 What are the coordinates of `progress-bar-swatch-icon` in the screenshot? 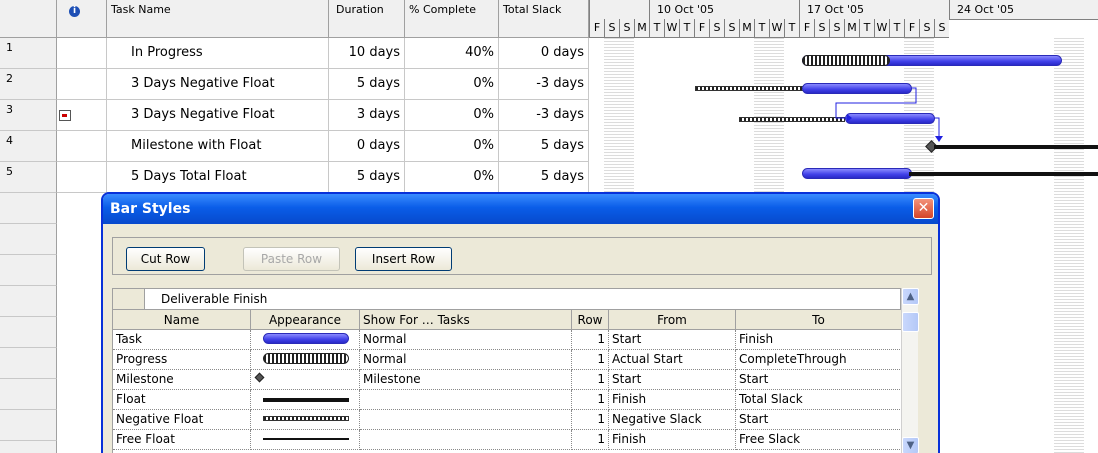 It's located at (306, 358).